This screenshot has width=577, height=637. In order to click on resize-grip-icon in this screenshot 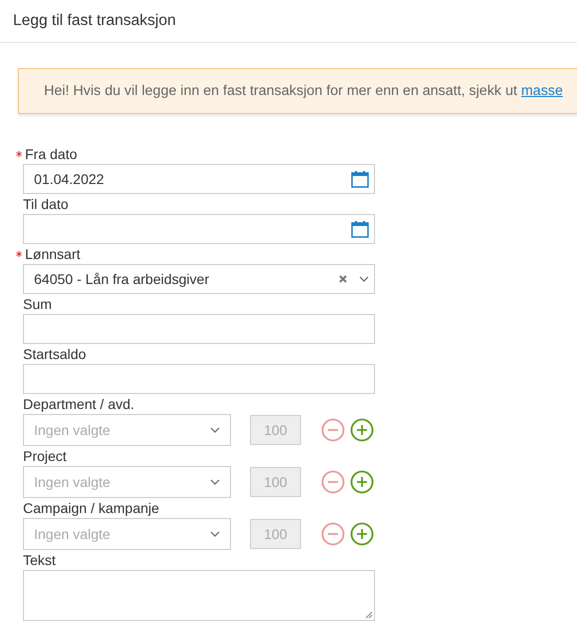, I will do `click(369, 615)`.